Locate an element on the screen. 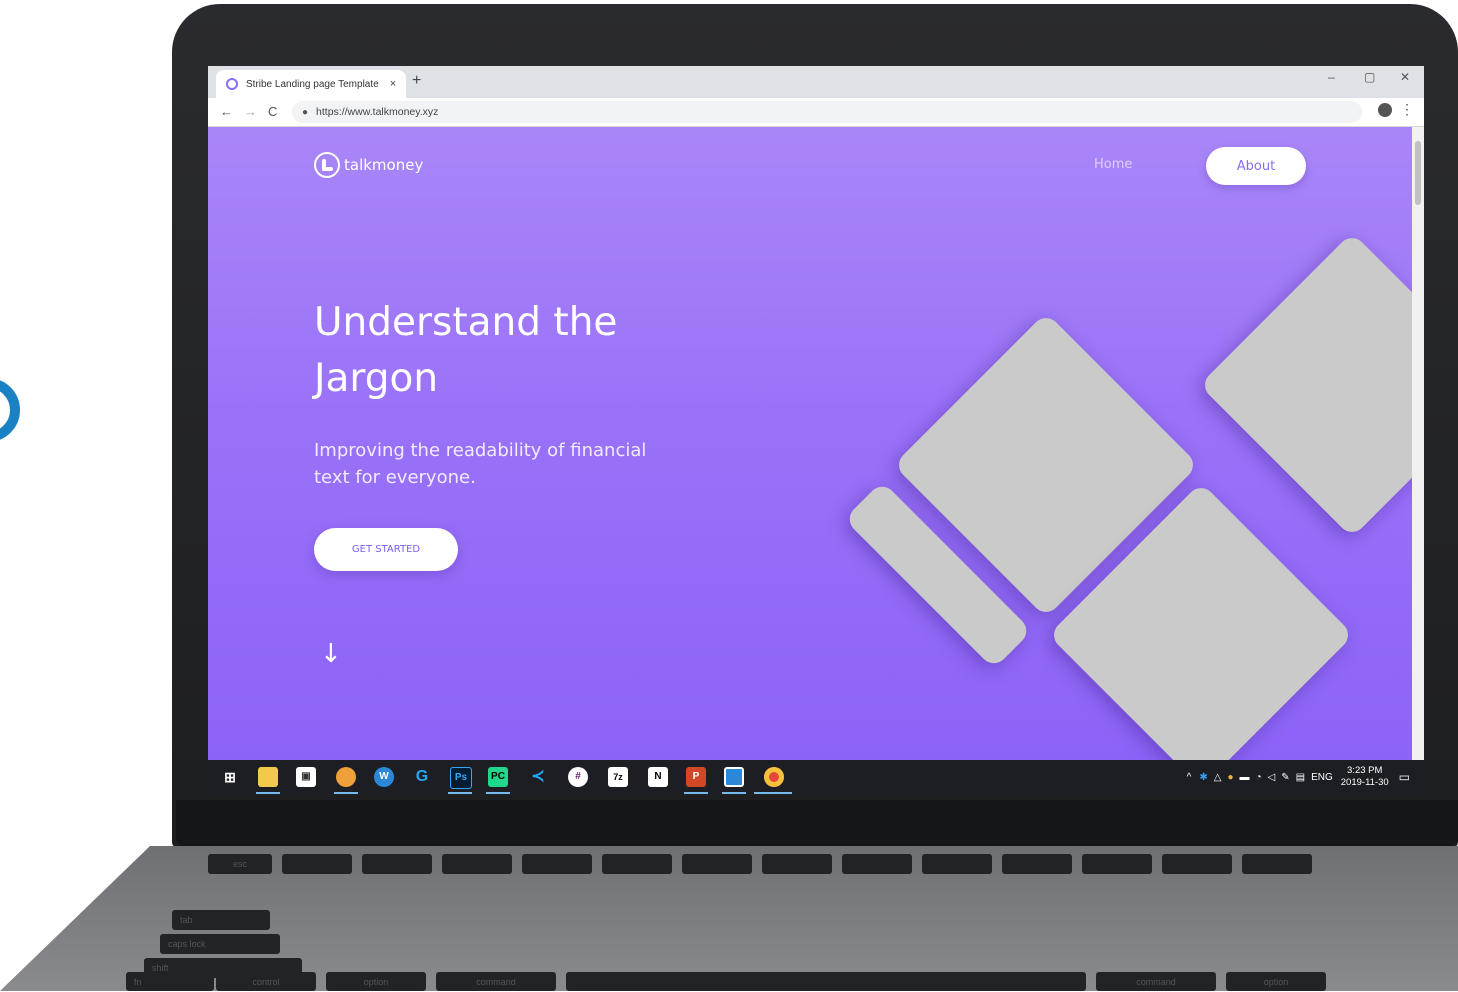 This screenshot has width=1458, height=992. clock-time: 3:23 PM is located at coordinates (1365, 770).